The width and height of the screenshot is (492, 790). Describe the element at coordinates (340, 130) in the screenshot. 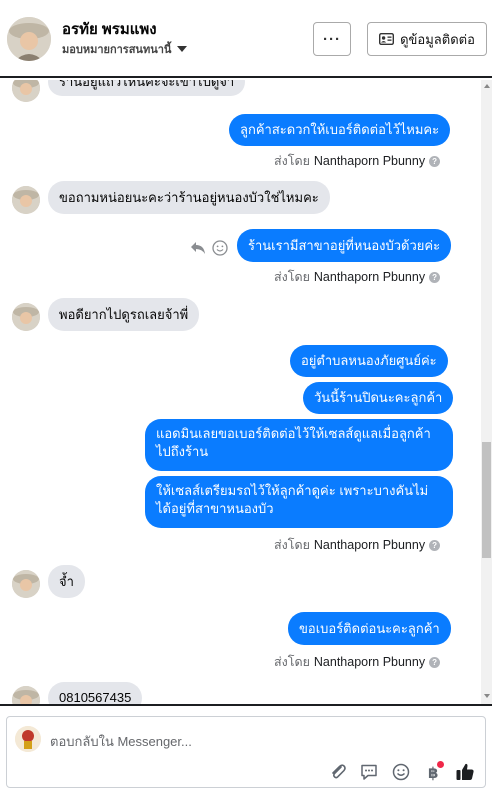

I see `message-outgoing: ลูกค้าสะดวกให้เบอร์ติดต่อไว้ไหมคะ` at that location.